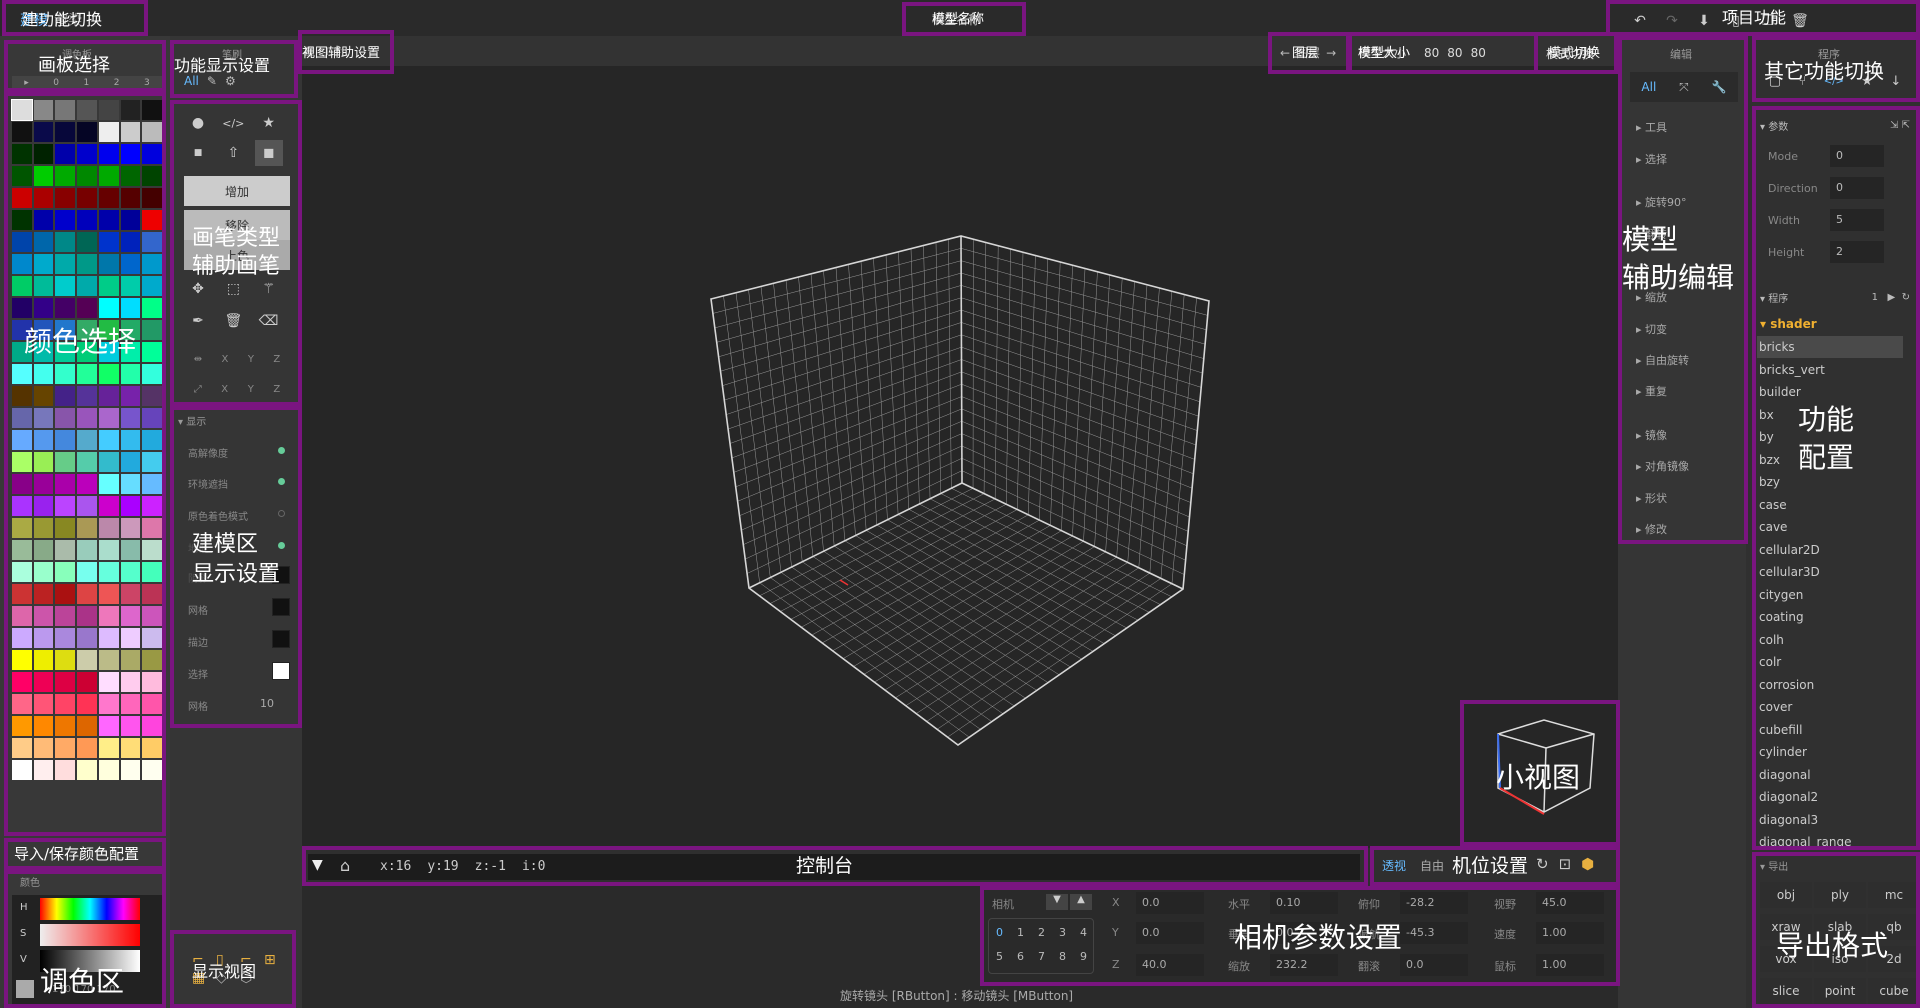 The width and height of the screenshot is (1920, 1008). I want to click on annot-box-color-select, so click(85, 464).